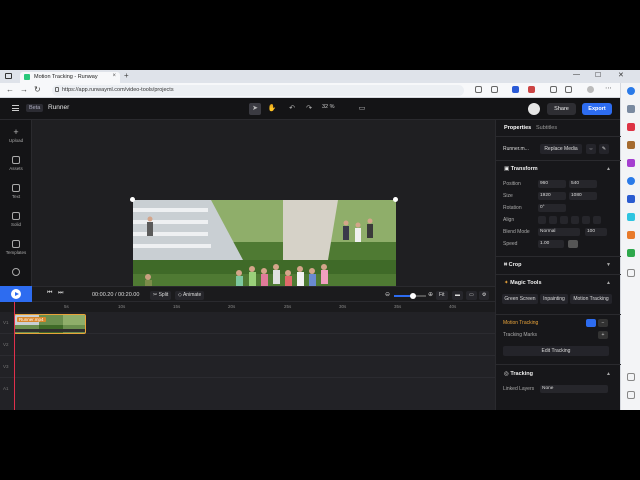 Image resolution: width=640 pixels, height=480 pixels. What do you see at coordinates (554, 299) in the screenshot?
I see `inpainting-button: Inpainting` at bounding box center [554, 299].